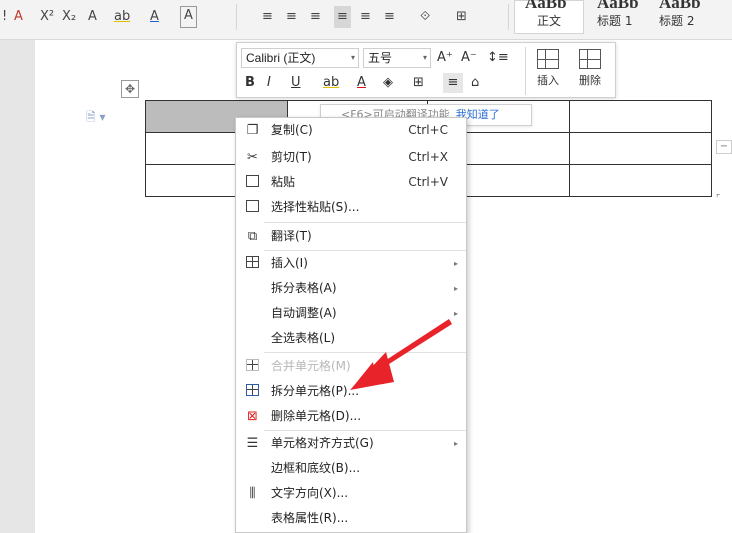  I want to click on add-column-icon: −, so click(724, 147).